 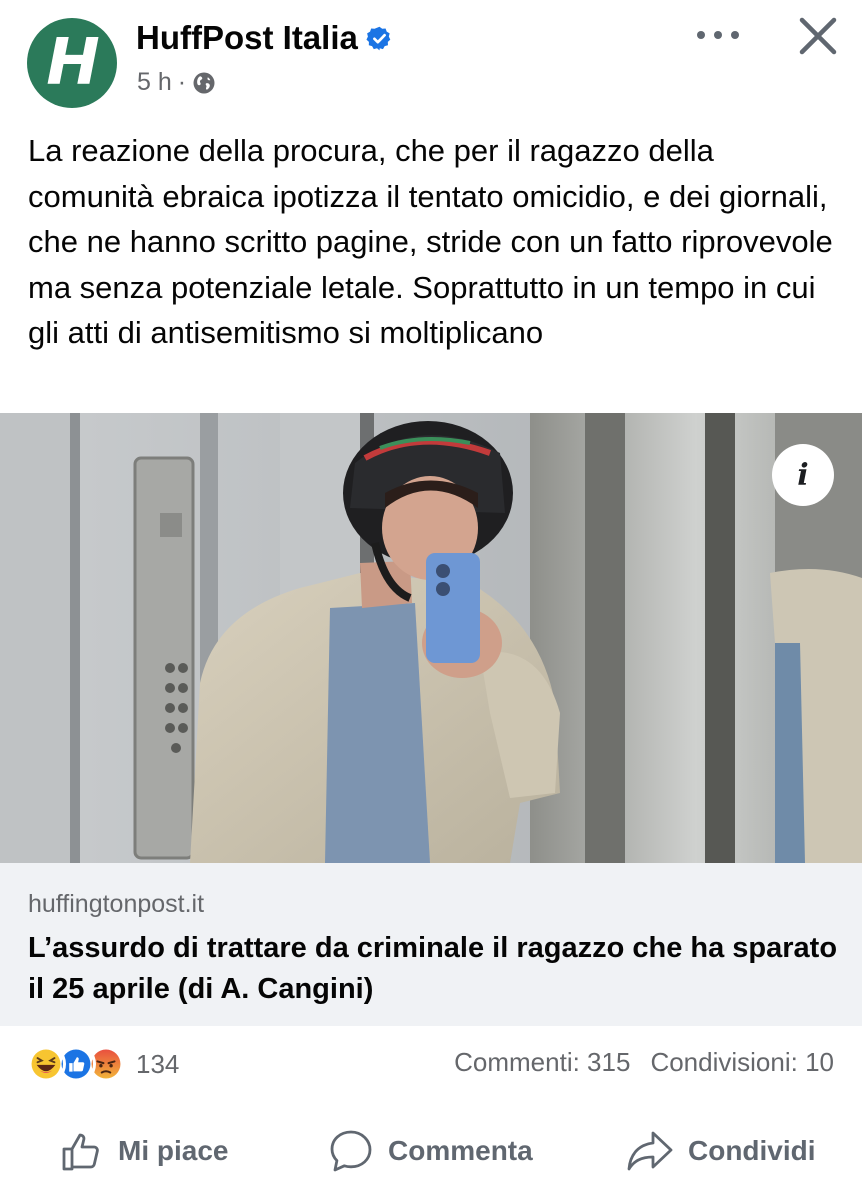 I want to click on thumbs-up-icon, so click(x=80, y=1152).